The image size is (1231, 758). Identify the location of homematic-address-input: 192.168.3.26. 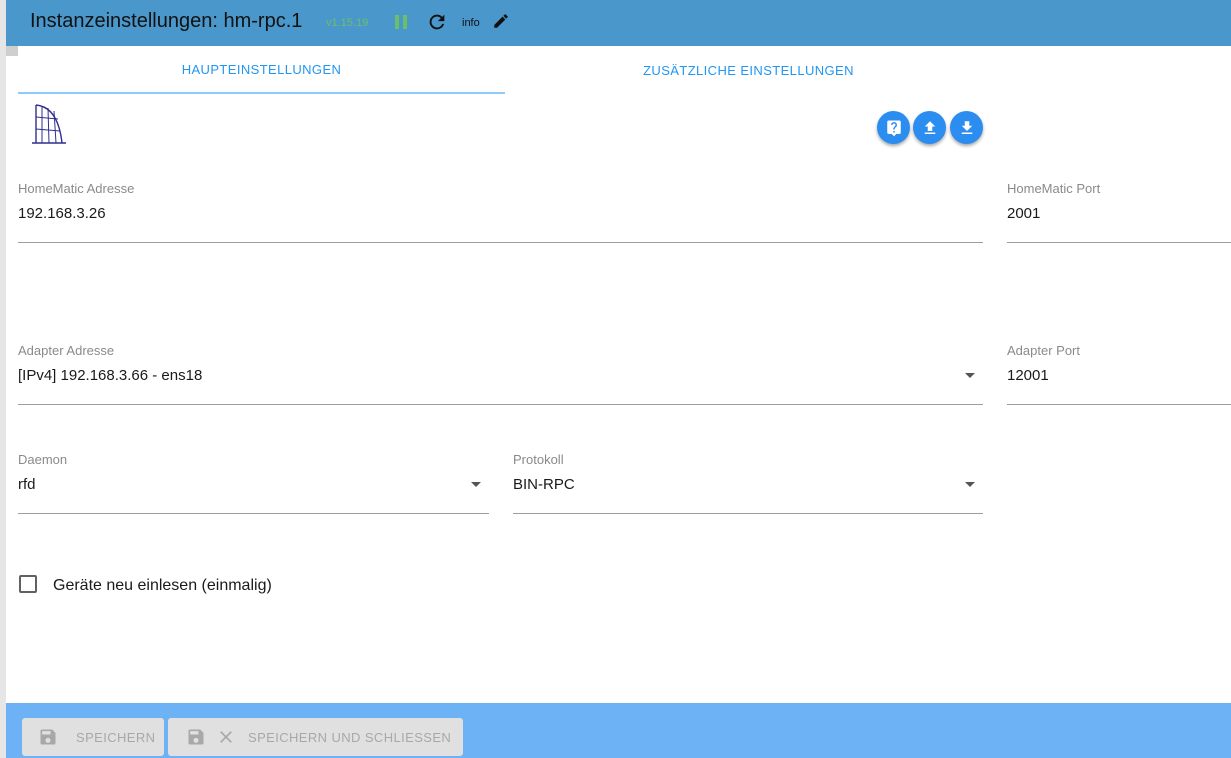
(62, 213).